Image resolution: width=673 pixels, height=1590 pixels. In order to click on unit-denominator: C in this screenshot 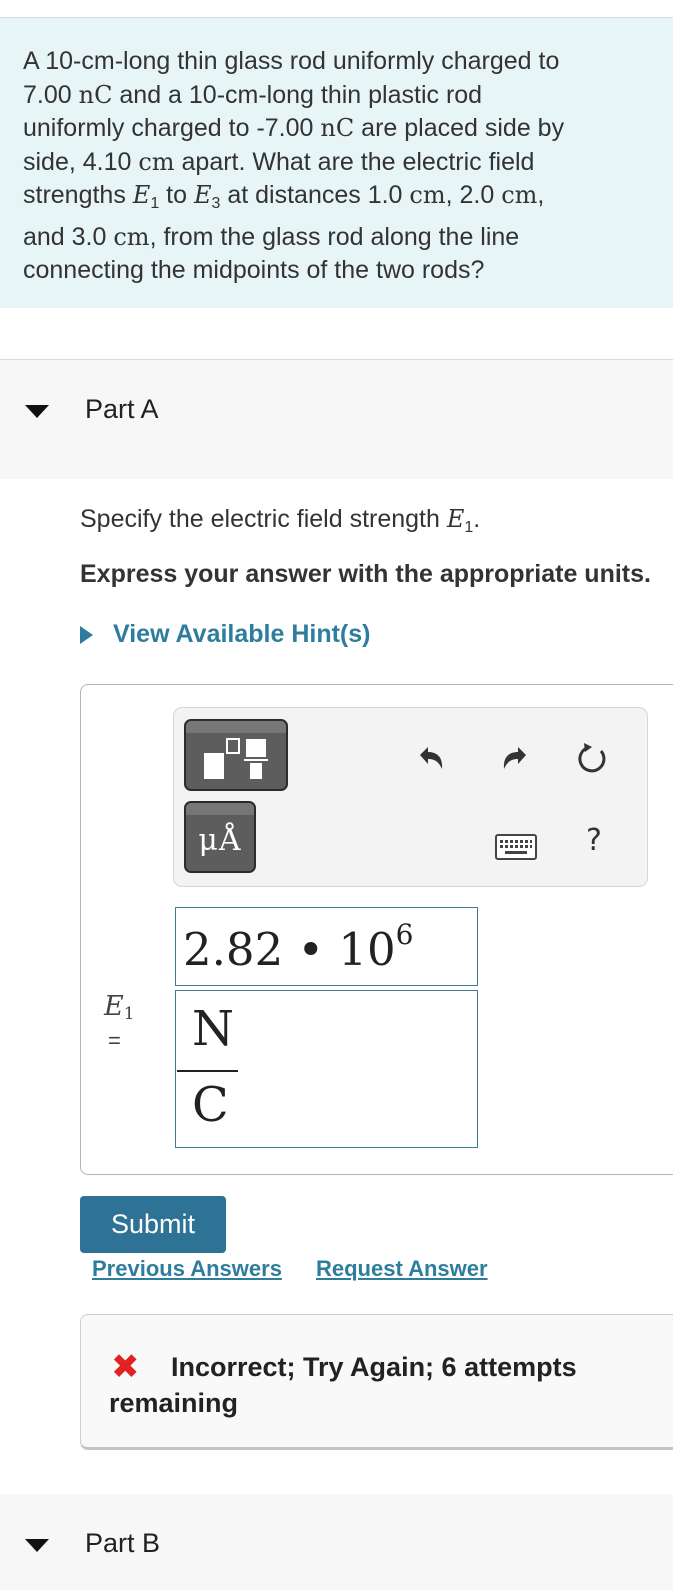, I will do `click(210, 1105)`.